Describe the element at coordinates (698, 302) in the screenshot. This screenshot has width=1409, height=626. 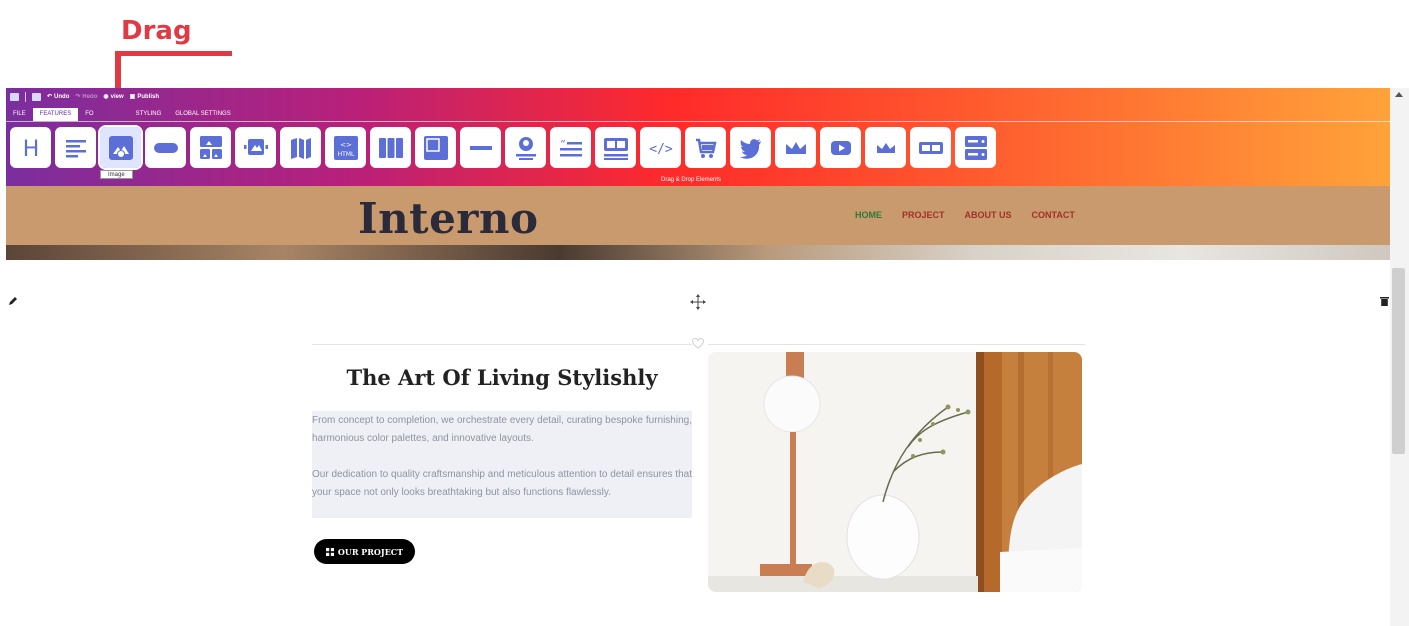
I see `move-handle-icon` at that location.